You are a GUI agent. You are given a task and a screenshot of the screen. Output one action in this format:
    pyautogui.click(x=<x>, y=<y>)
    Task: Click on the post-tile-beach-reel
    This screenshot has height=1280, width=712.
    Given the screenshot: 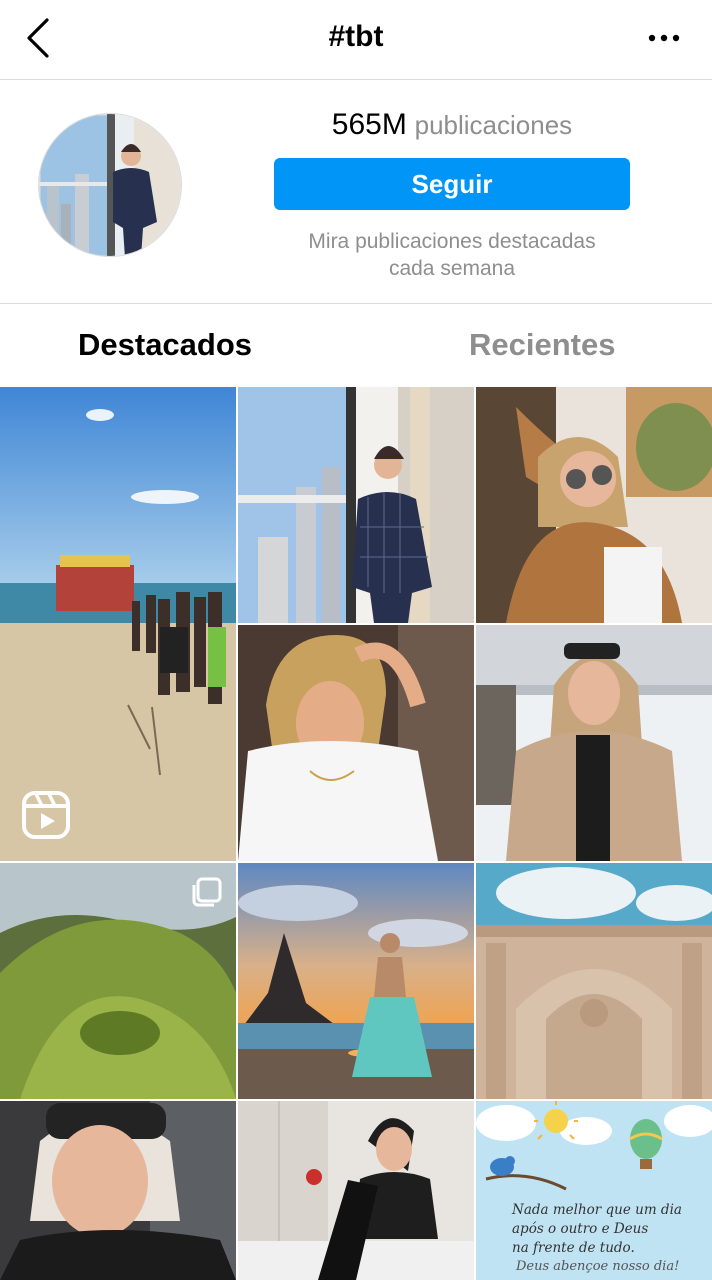 What is the action you would take?
    pyautogui.click(x=118, y=624)
    